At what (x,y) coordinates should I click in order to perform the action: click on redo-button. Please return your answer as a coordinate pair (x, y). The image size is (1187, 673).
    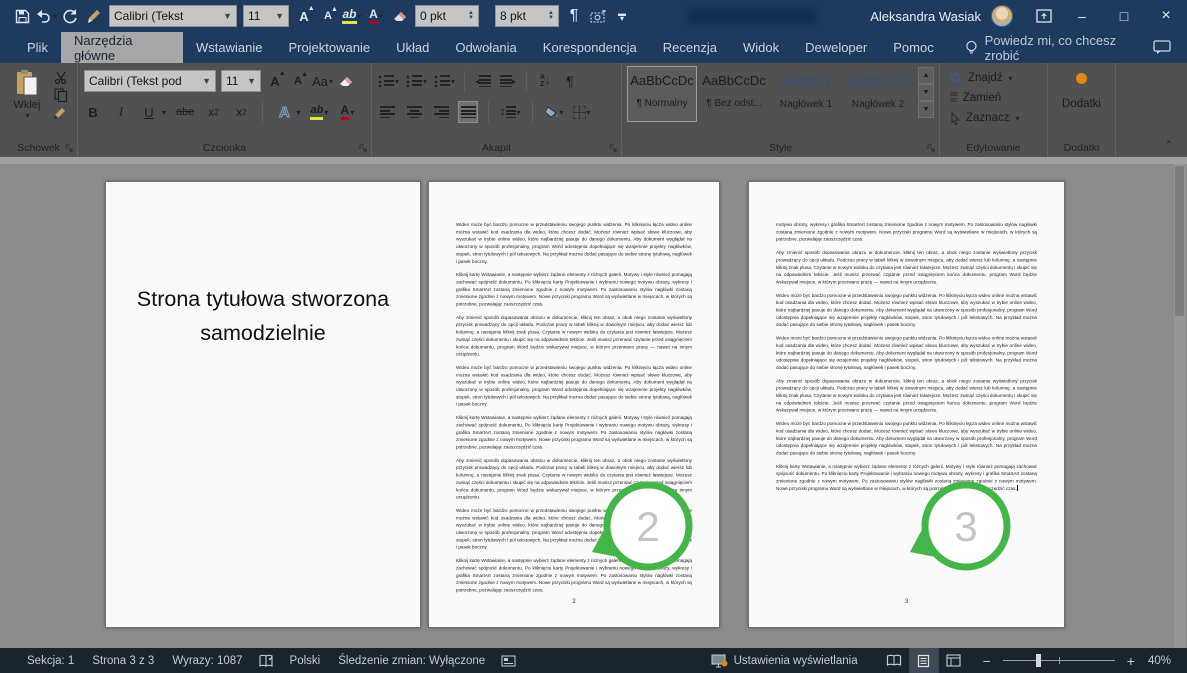
    Looking at the image, I should click on (70, 16).